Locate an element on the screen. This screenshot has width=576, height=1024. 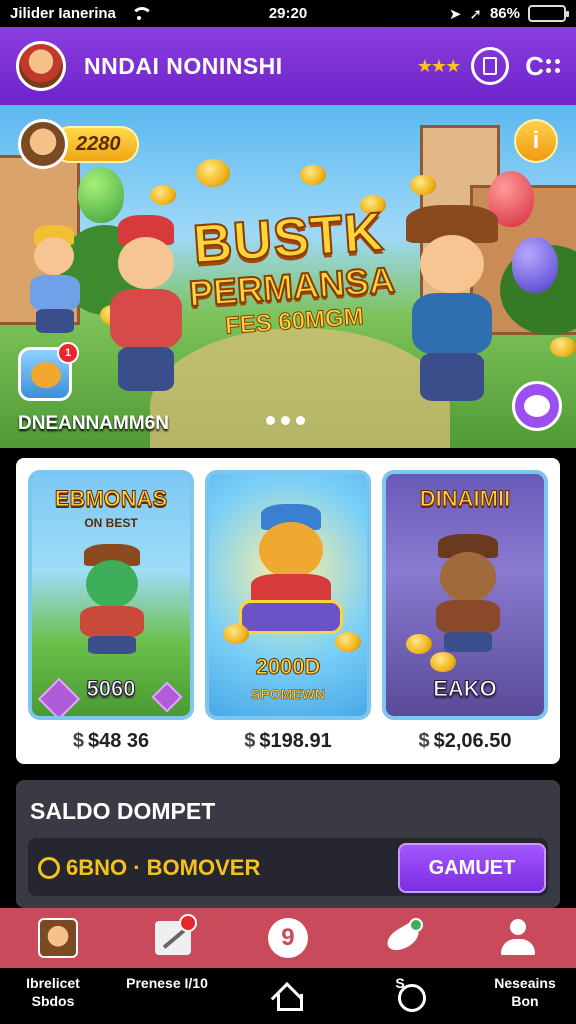
wallet-title: SALDO DOMPET is located at coordinates (123, 811).